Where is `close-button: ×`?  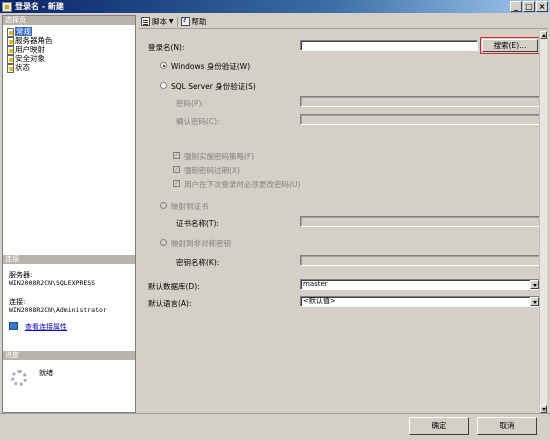 close-button: × is located at coordinates (542, 6).